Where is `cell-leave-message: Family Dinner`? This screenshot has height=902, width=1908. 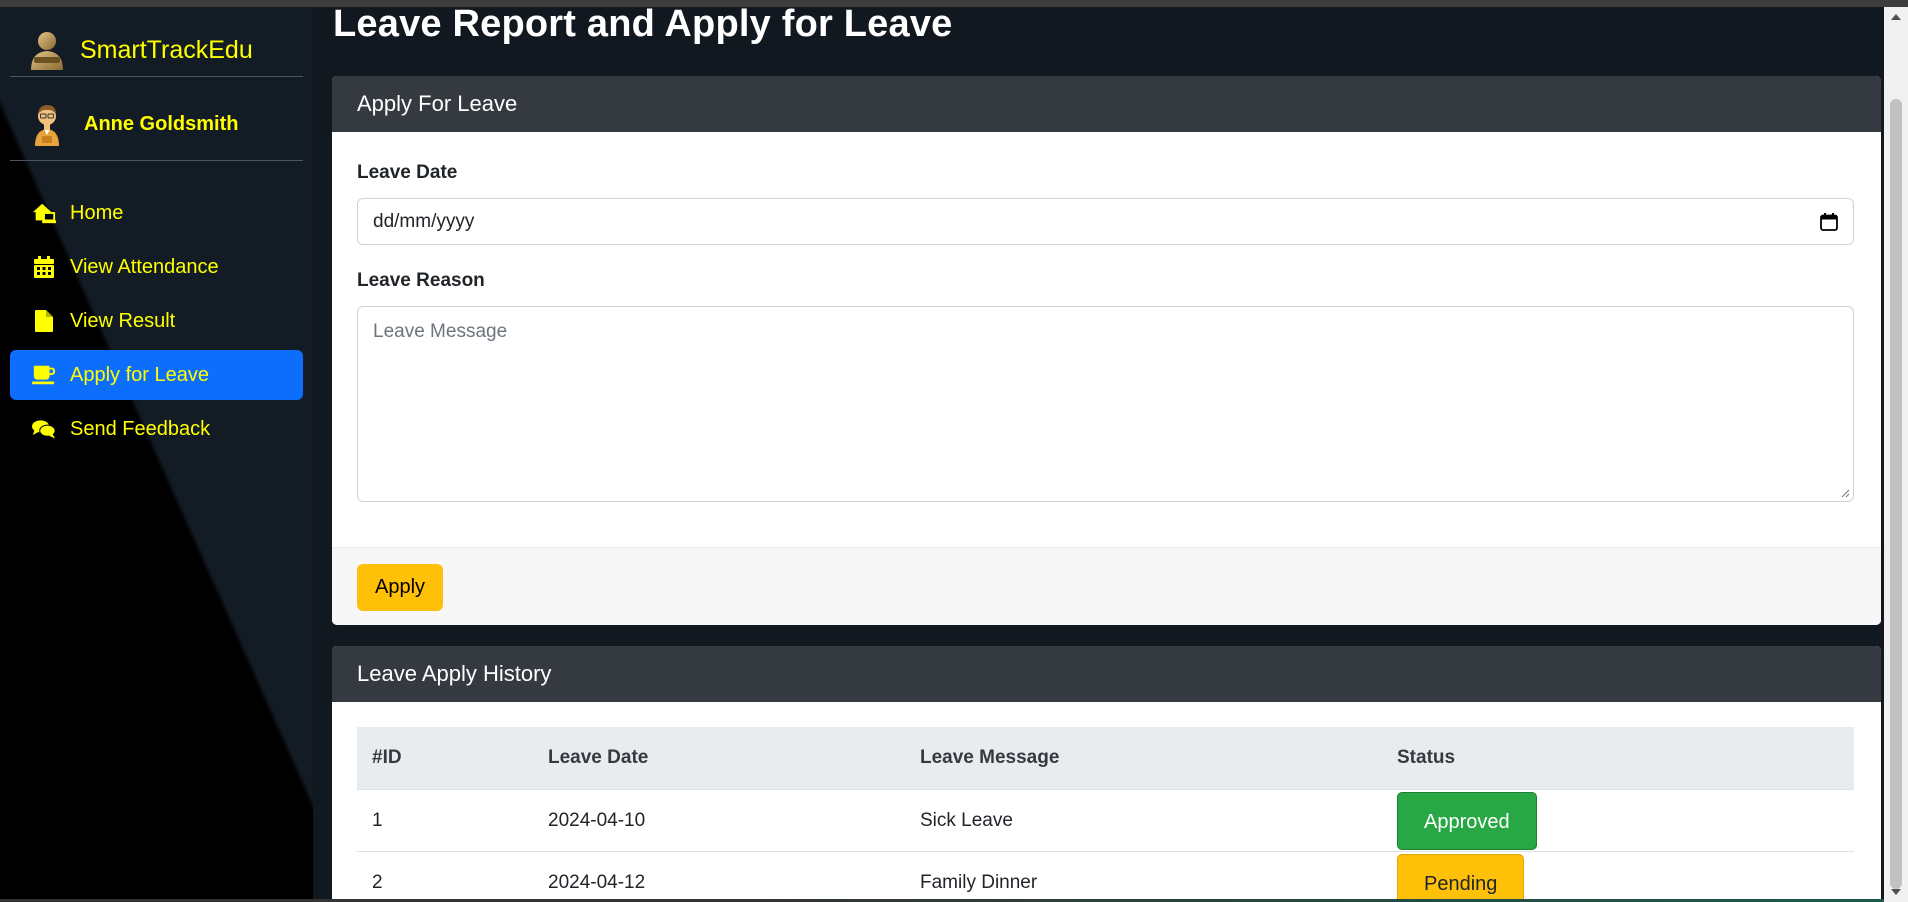
cell-leave-message: Family Dinner is located at coordinates (1143, 876).